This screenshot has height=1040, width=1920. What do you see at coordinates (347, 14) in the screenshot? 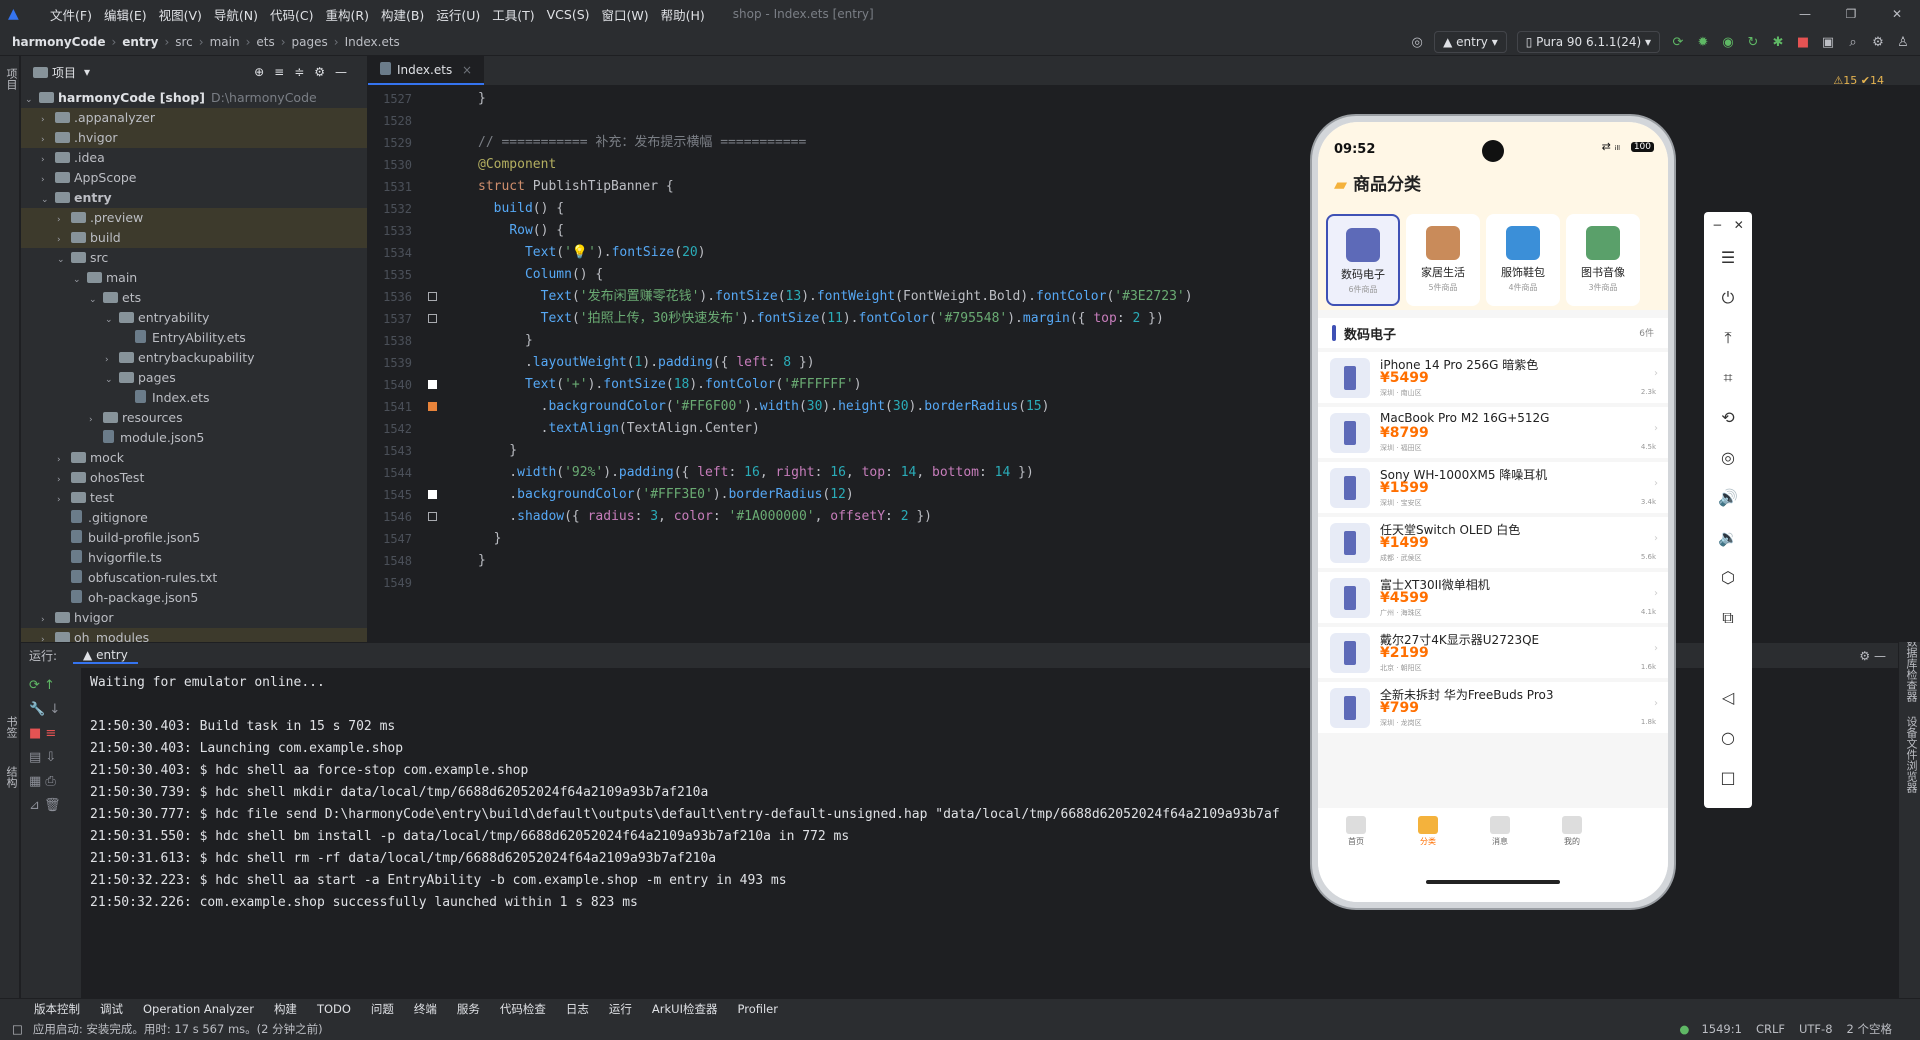
I see `menu-item: 重构(R)` at bounding box center [347, 14].